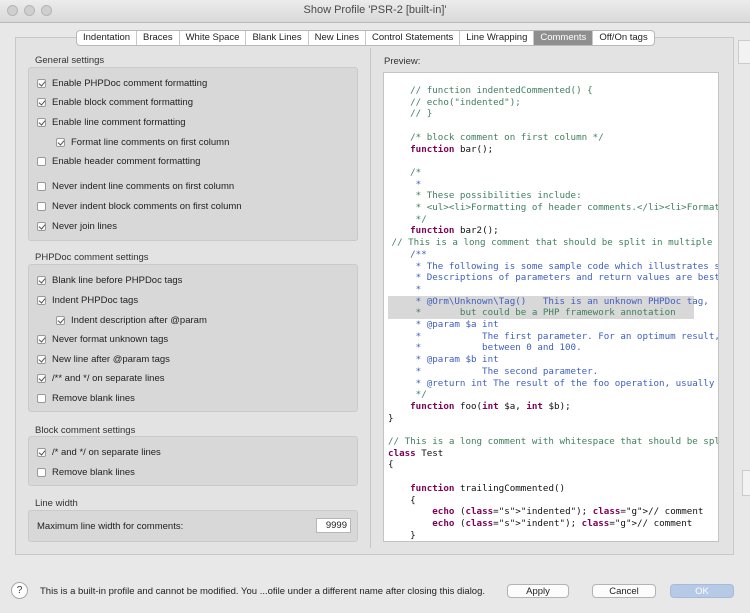  What do you see at coordinates (370, 298) in the screenshot?
I see `panel-divider` at bounding box center [370, 298].